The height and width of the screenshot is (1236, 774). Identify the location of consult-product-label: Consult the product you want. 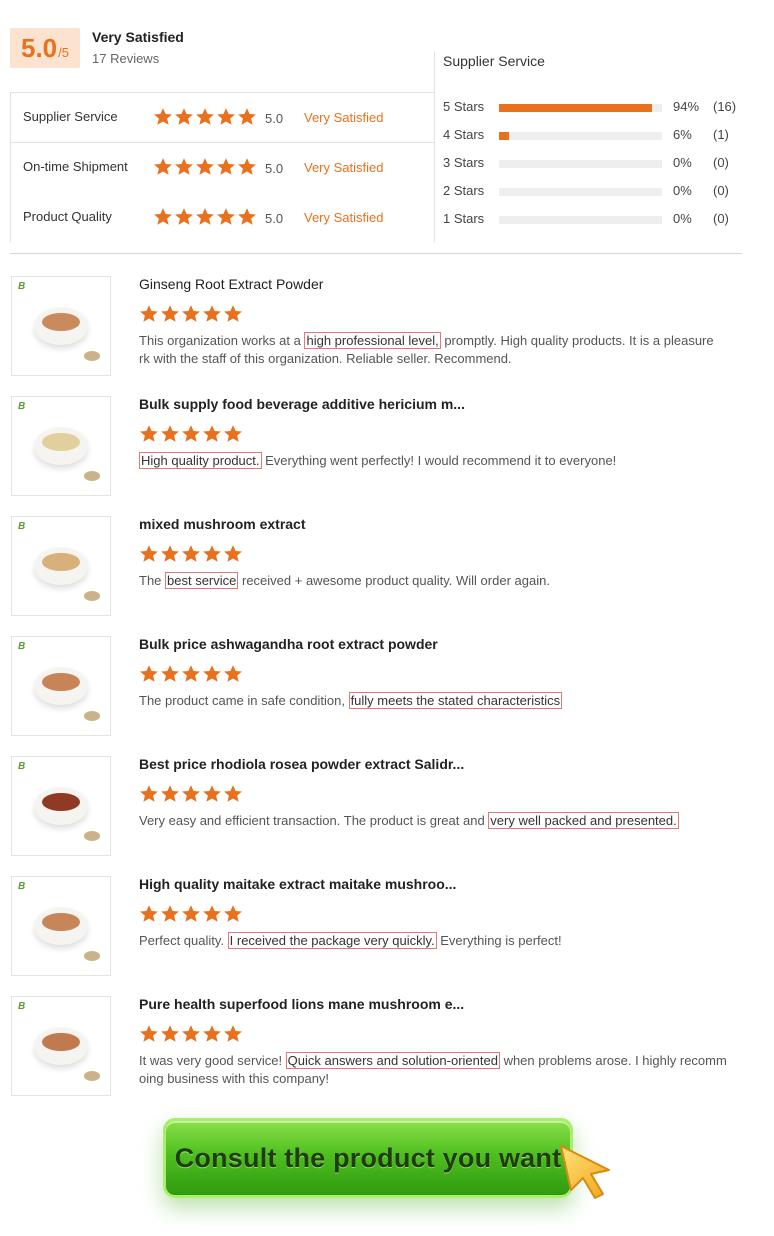
(368, 1157).